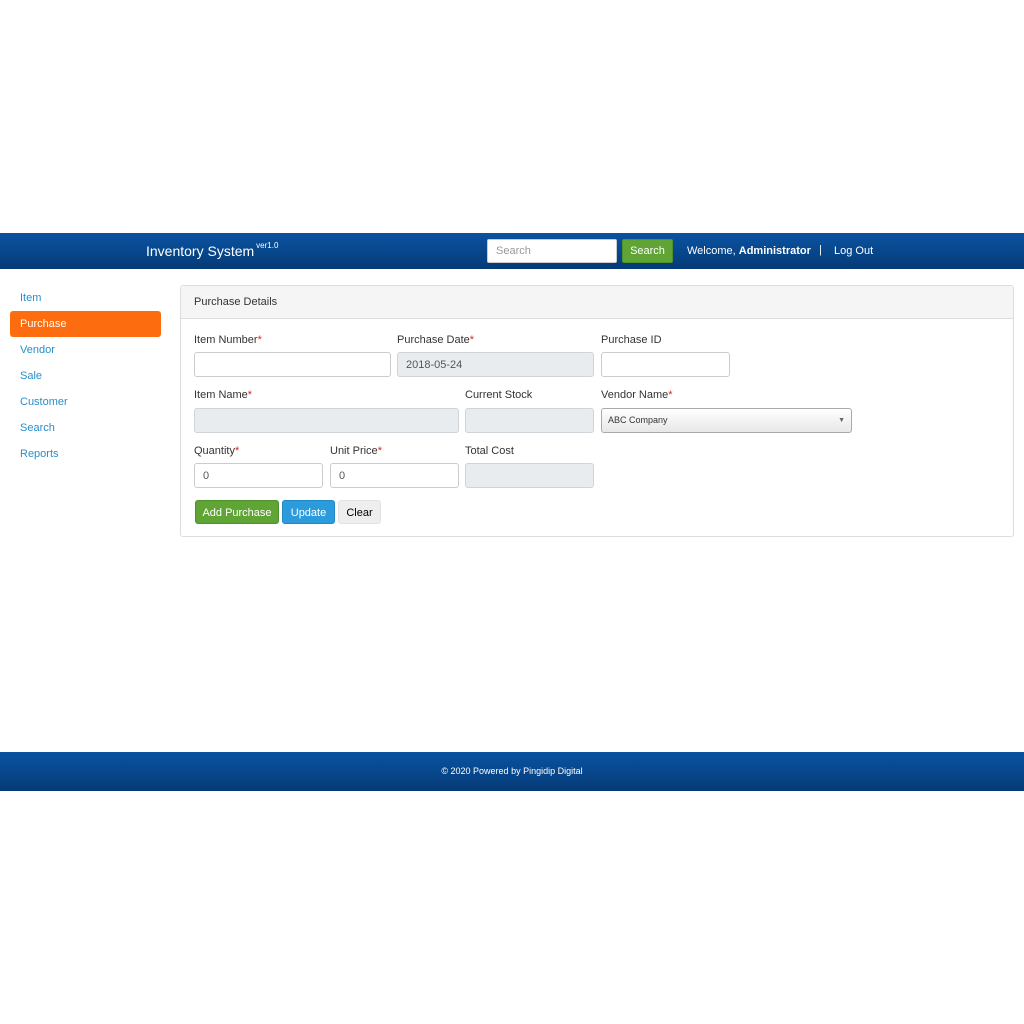  I want to click on user-name: Administrator, so click(774, 251).